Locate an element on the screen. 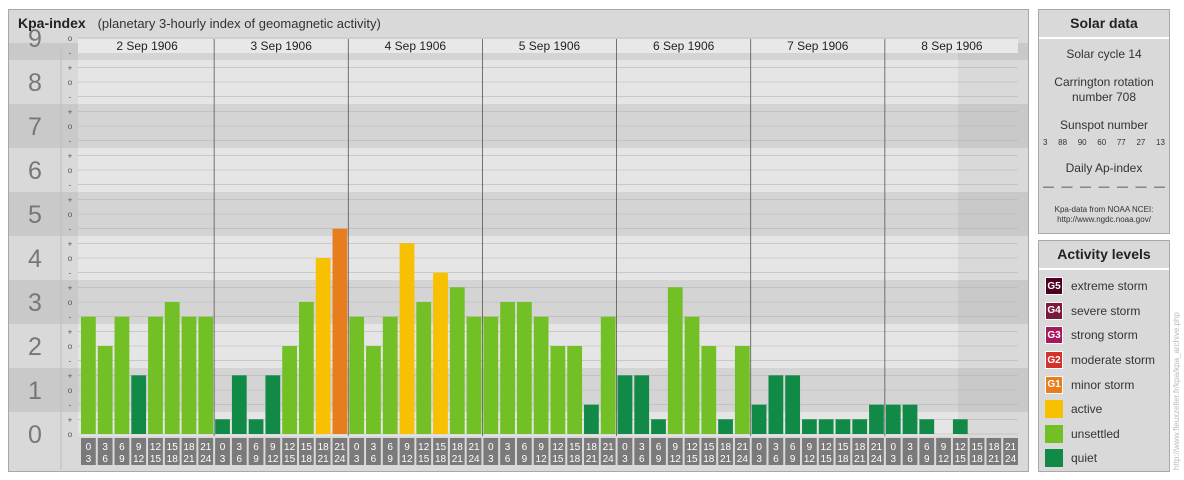  sunspot-value: 27 is located at coordinates (1141, 142).